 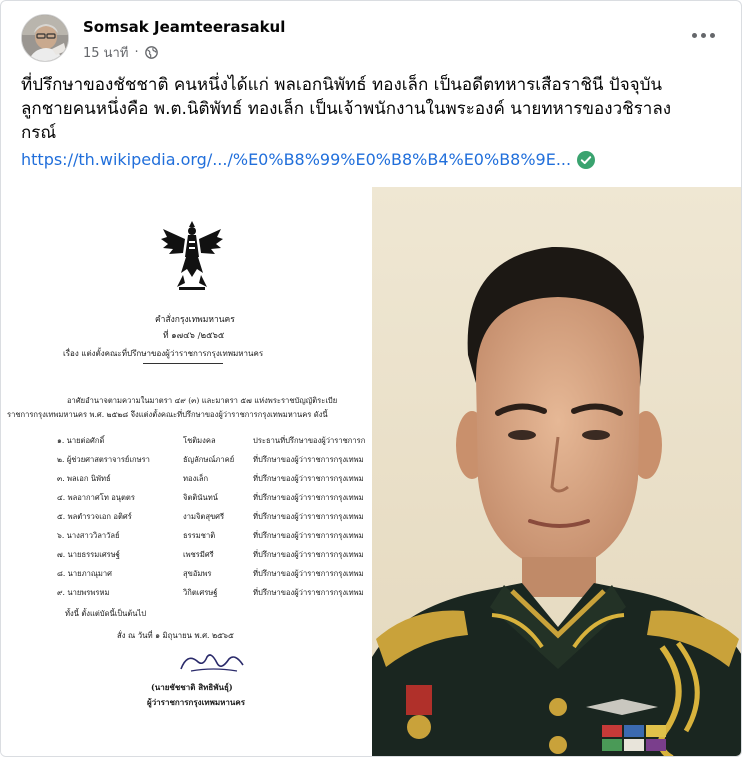 I want to click on row-surname: วิกิตเศรษฐ์, so click(x=200, y=592).